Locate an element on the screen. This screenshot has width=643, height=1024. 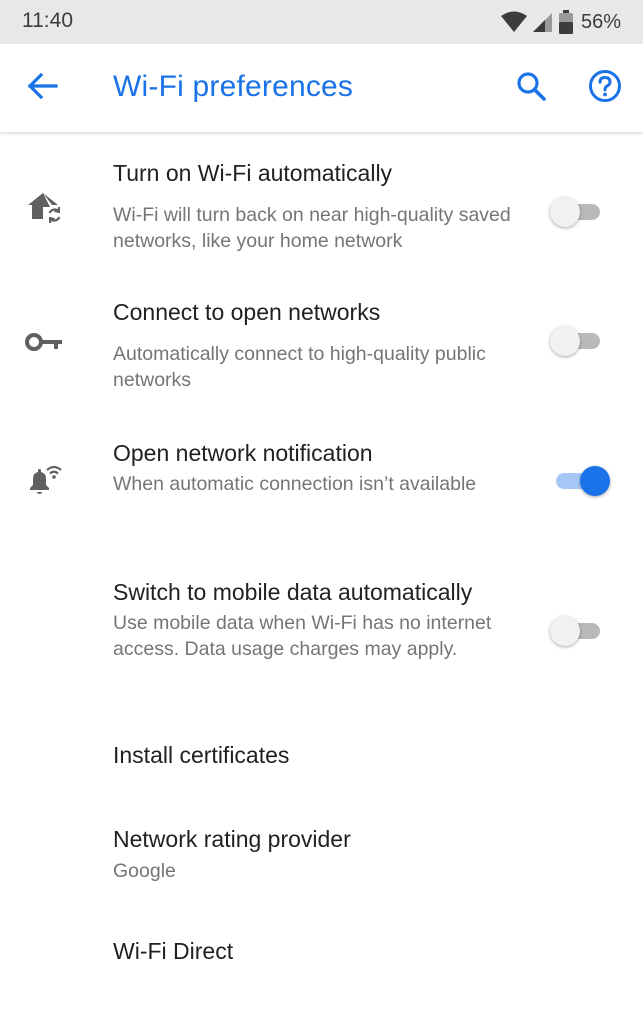
toggle-switch-to-mobile-data-automatically is located at coordinates (576, 630).